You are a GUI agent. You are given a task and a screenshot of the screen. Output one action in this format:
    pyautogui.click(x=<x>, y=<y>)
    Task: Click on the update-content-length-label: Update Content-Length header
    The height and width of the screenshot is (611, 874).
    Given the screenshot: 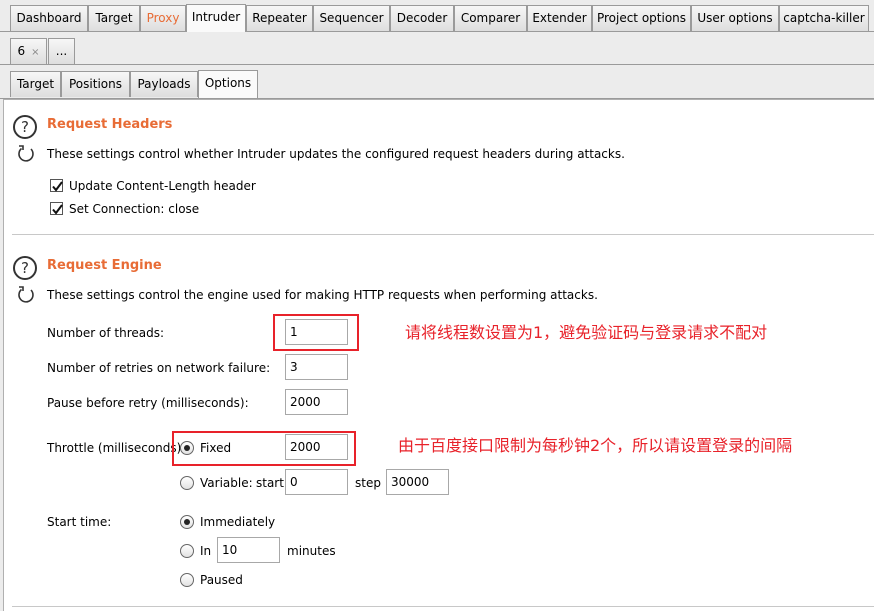 What is the action you would take?
    pyautogui.click(x=162, y=186)
    